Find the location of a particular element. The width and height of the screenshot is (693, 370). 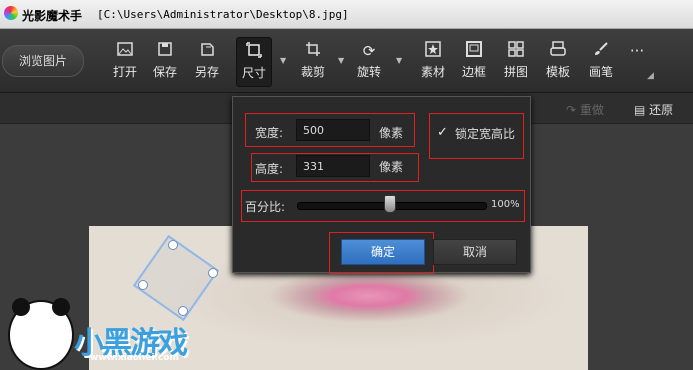

brush-icon is located at coordinates (601, 51).